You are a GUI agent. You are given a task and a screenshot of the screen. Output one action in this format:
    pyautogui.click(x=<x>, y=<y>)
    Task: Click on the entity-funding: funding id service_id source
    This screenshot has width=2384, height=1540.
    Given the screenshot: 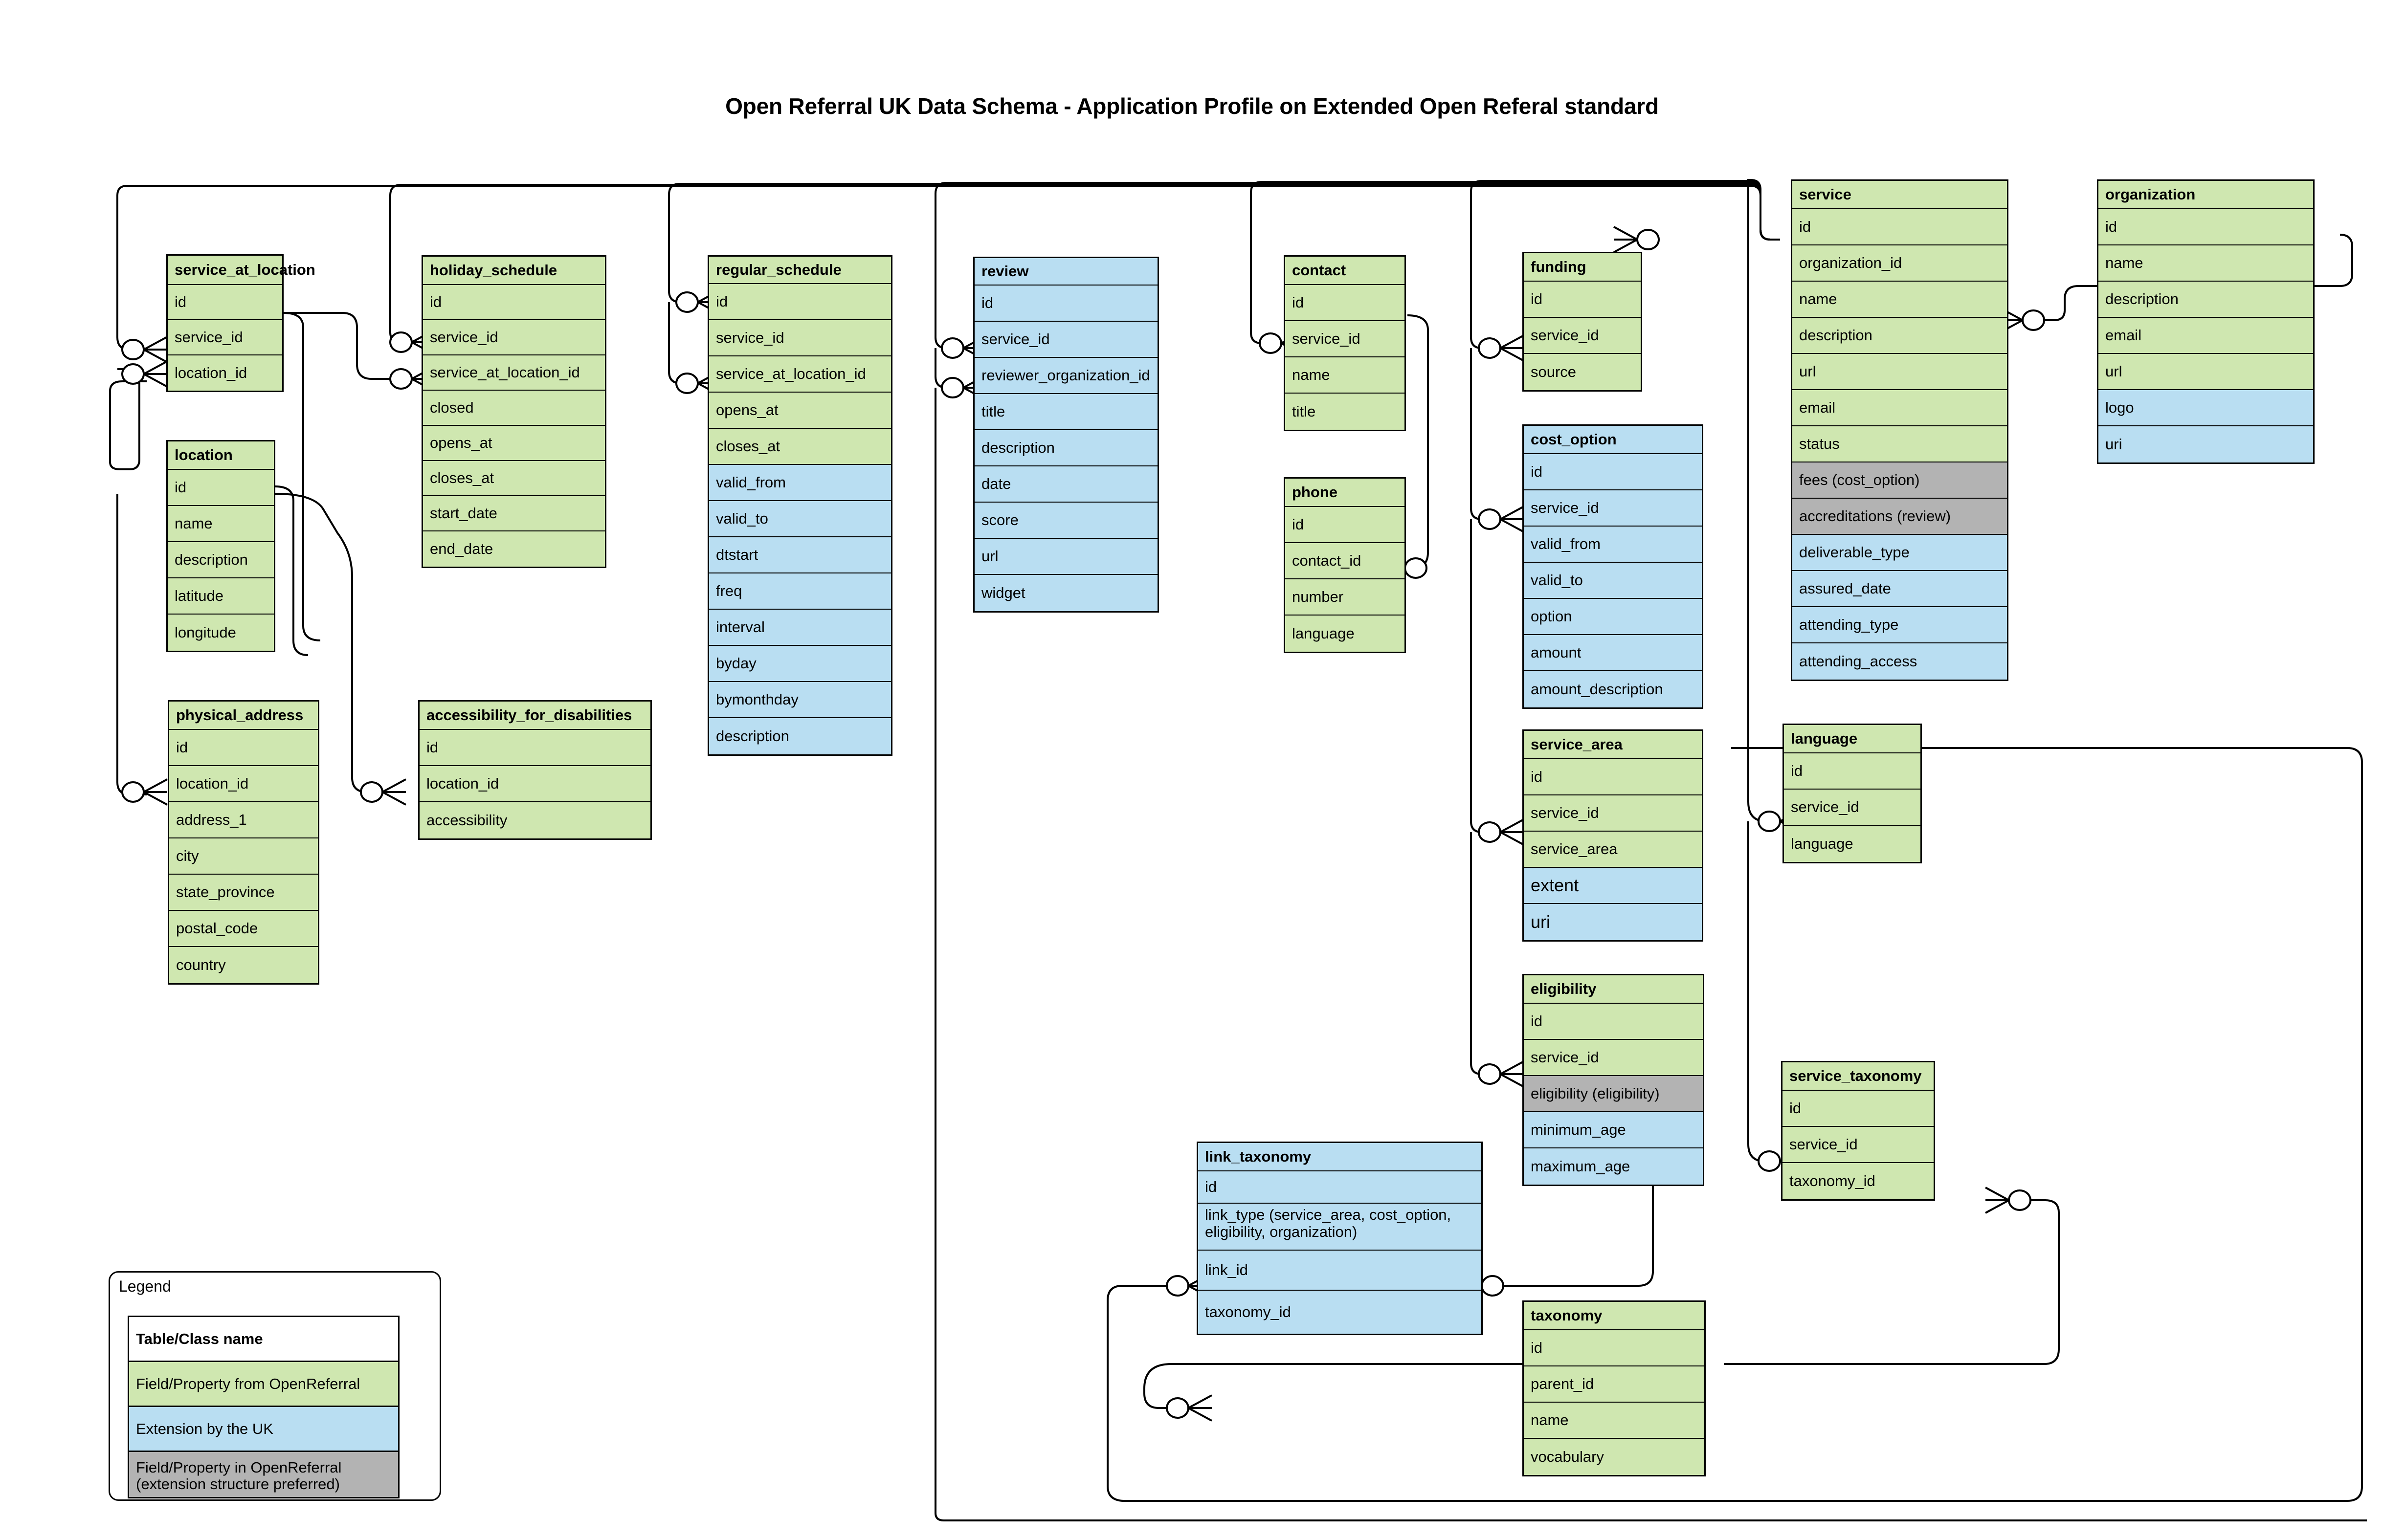 What is the action you would take?
    pyautogui.click(x=1582, y=322)
    